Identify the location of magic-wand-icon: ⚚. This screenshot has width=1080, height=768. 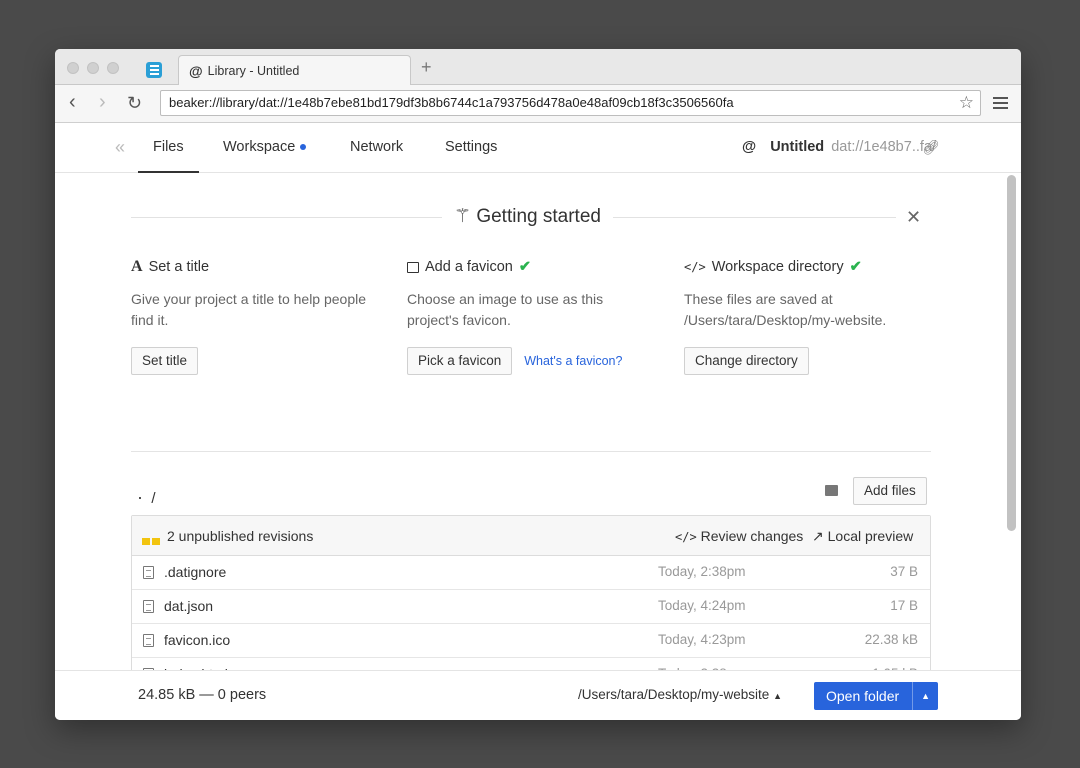
(463, 216).